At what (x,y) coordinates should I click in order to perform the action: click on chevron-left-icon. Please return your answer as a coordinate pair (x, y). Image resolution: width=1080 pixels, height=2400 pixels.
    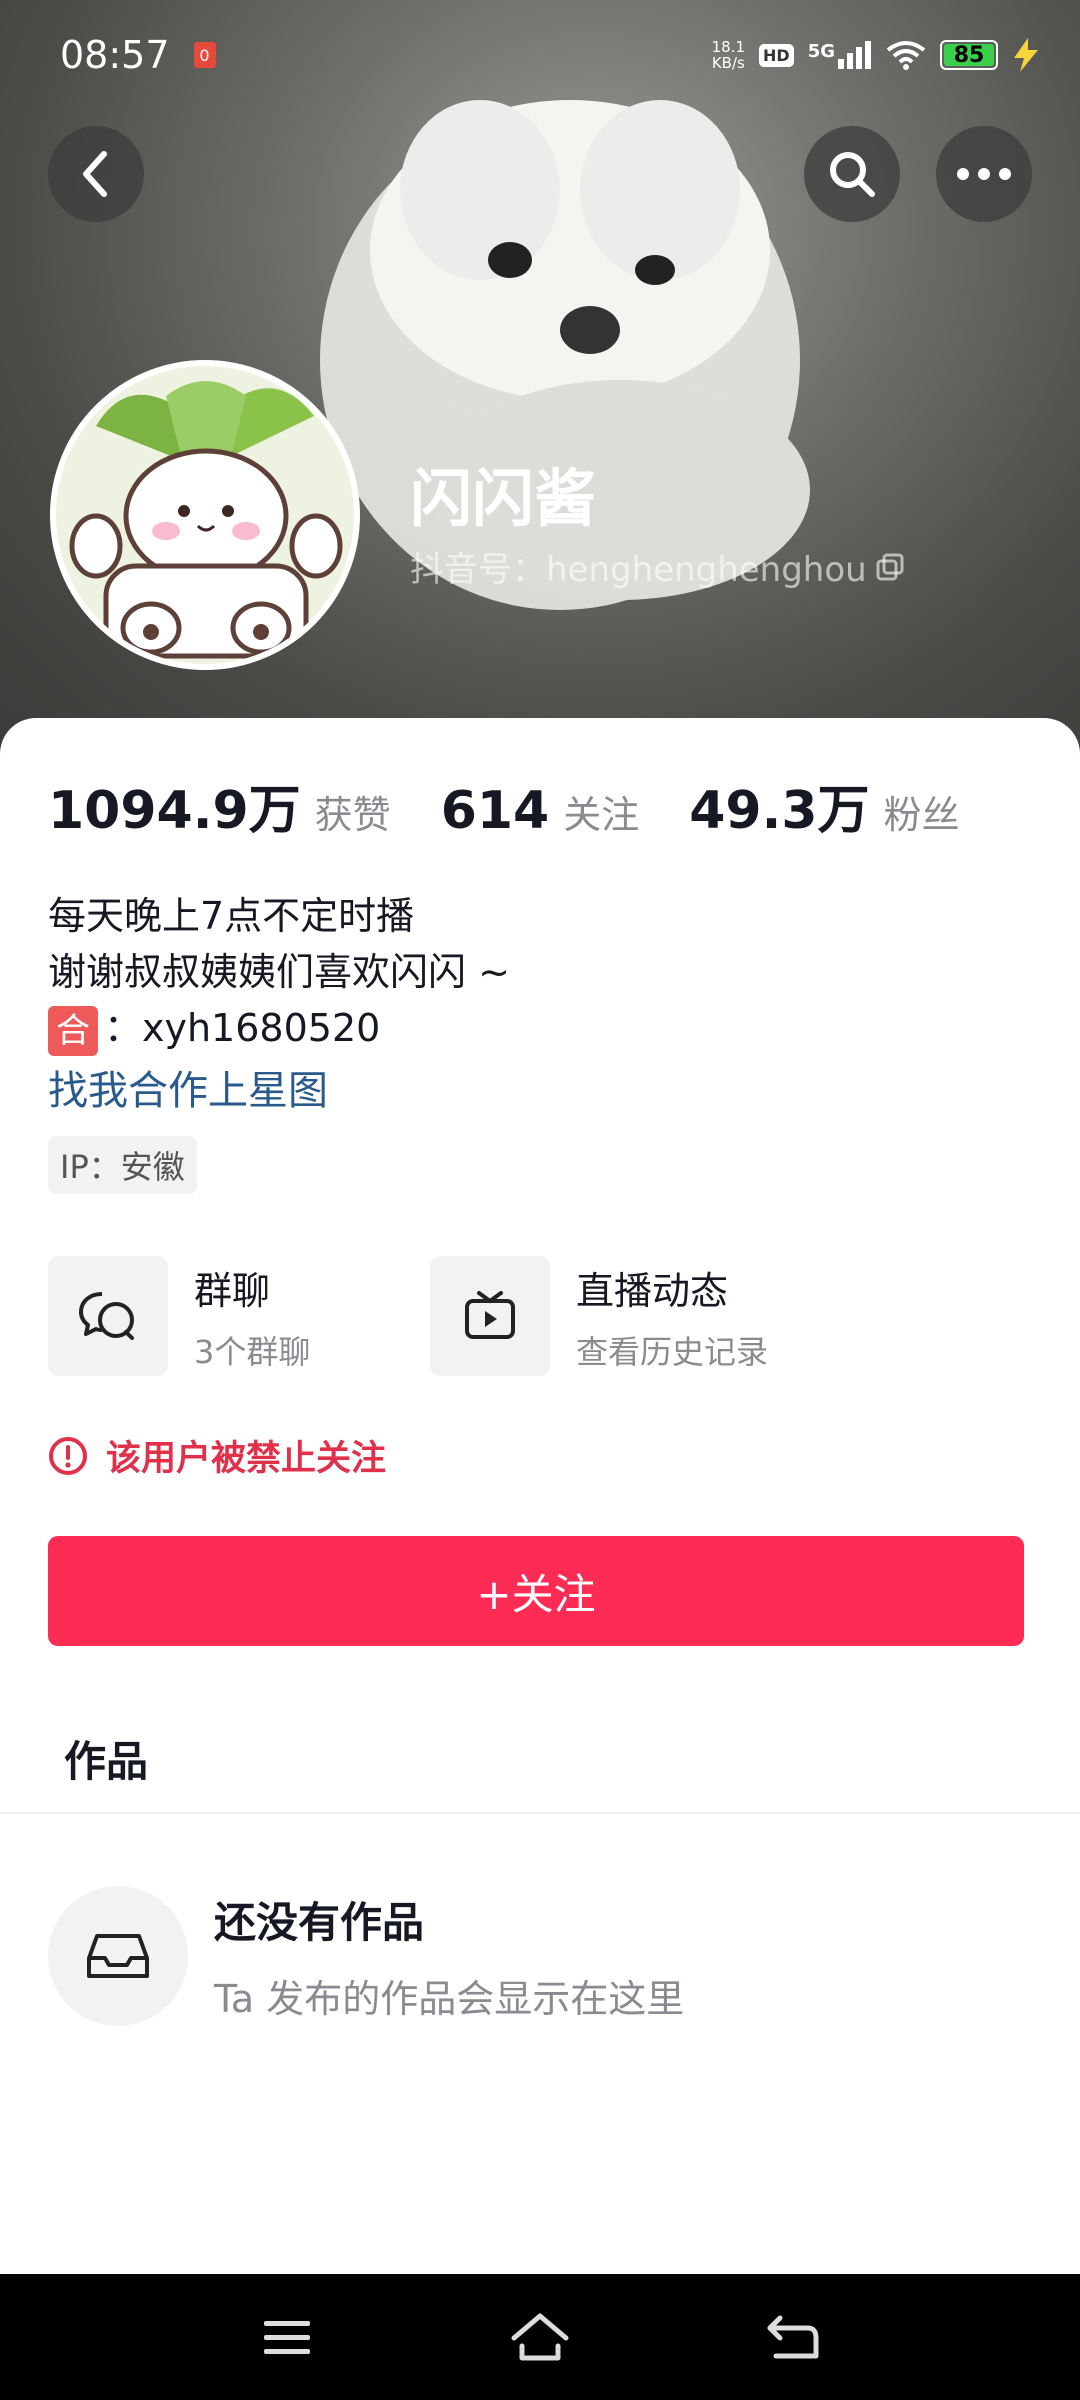
    Looking at the image, I should click on (95, 174).